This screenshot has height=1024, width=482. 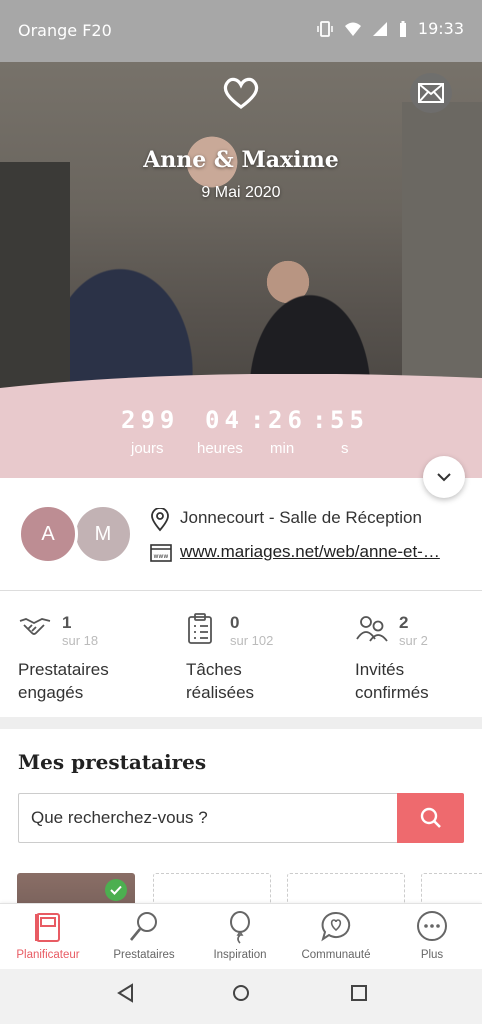 What do you see at coordinates (208, 818) in the screenshot?
I see `vendor-search-input` at bounding box center [208, 818].